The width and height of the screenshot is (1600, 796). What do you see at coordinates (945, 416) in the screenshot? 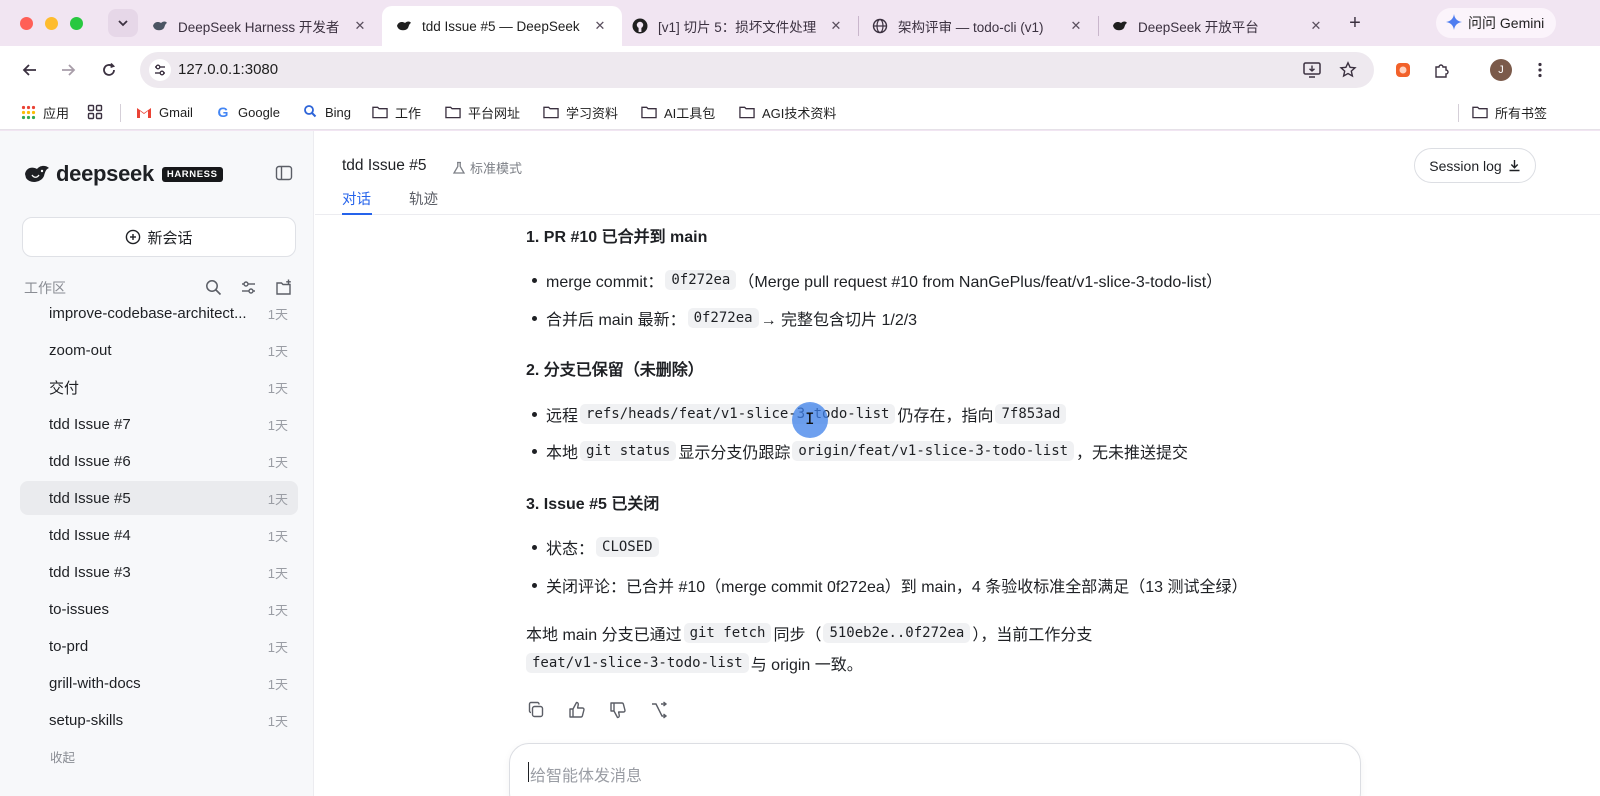
I see `text: 仍存在，指向` at bounding box center [945, 416].